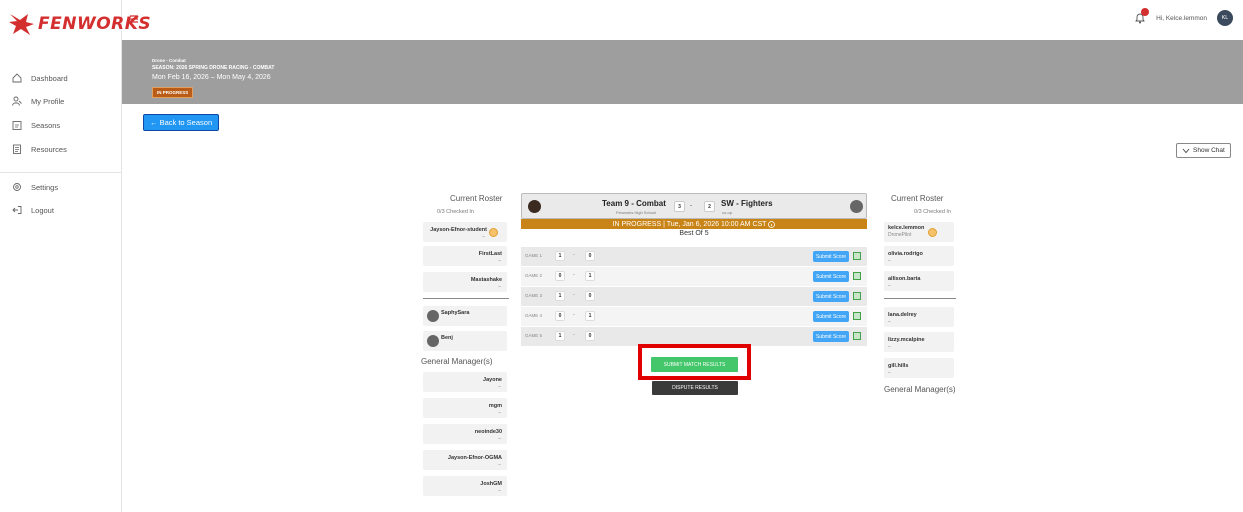 The height and width of the screenshot is (512, 1243). Describe the element at coordinates (465, 282) in the screenshot. I see `left-player-card: Mastashake –` at that location.